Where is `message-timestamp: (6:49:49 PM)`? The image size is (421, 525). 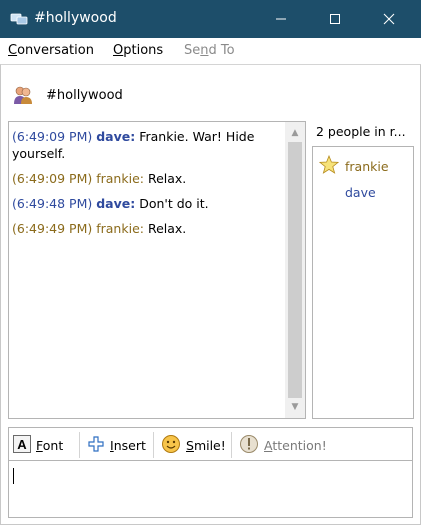
message-timestamp: (6:49:49 PM) is located at coordinates (52, 228).